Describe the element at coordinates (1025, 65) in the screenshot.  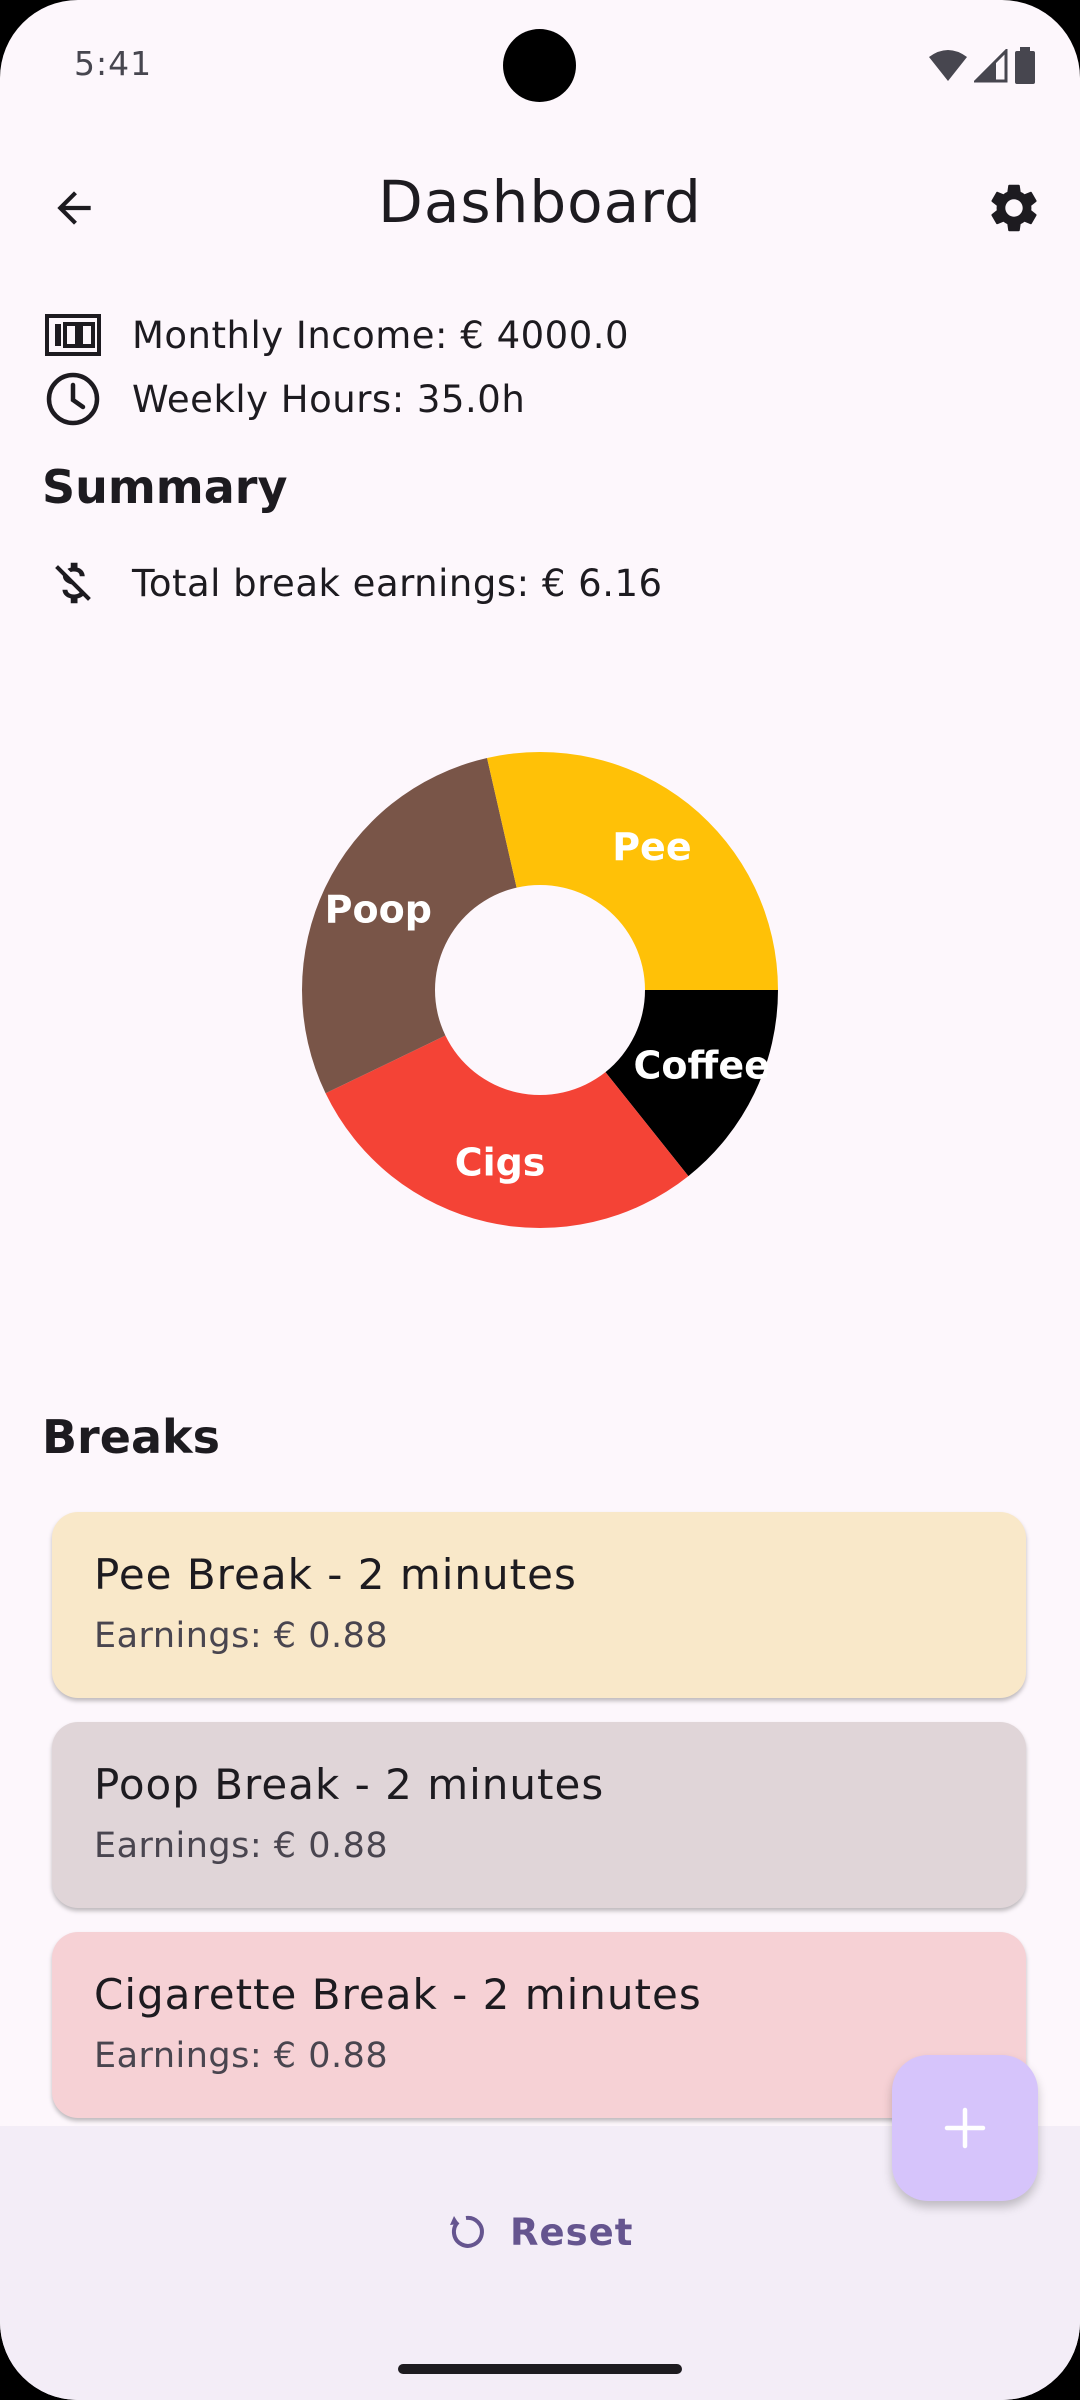
I see `battery-icon` at that location.